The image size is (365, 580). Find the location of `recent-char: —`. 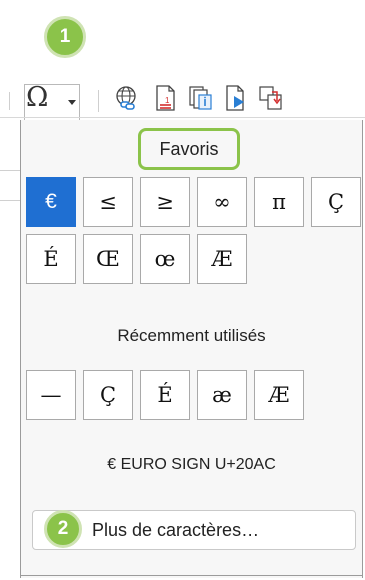

recent-char: — is located at coordinates (51, 395).